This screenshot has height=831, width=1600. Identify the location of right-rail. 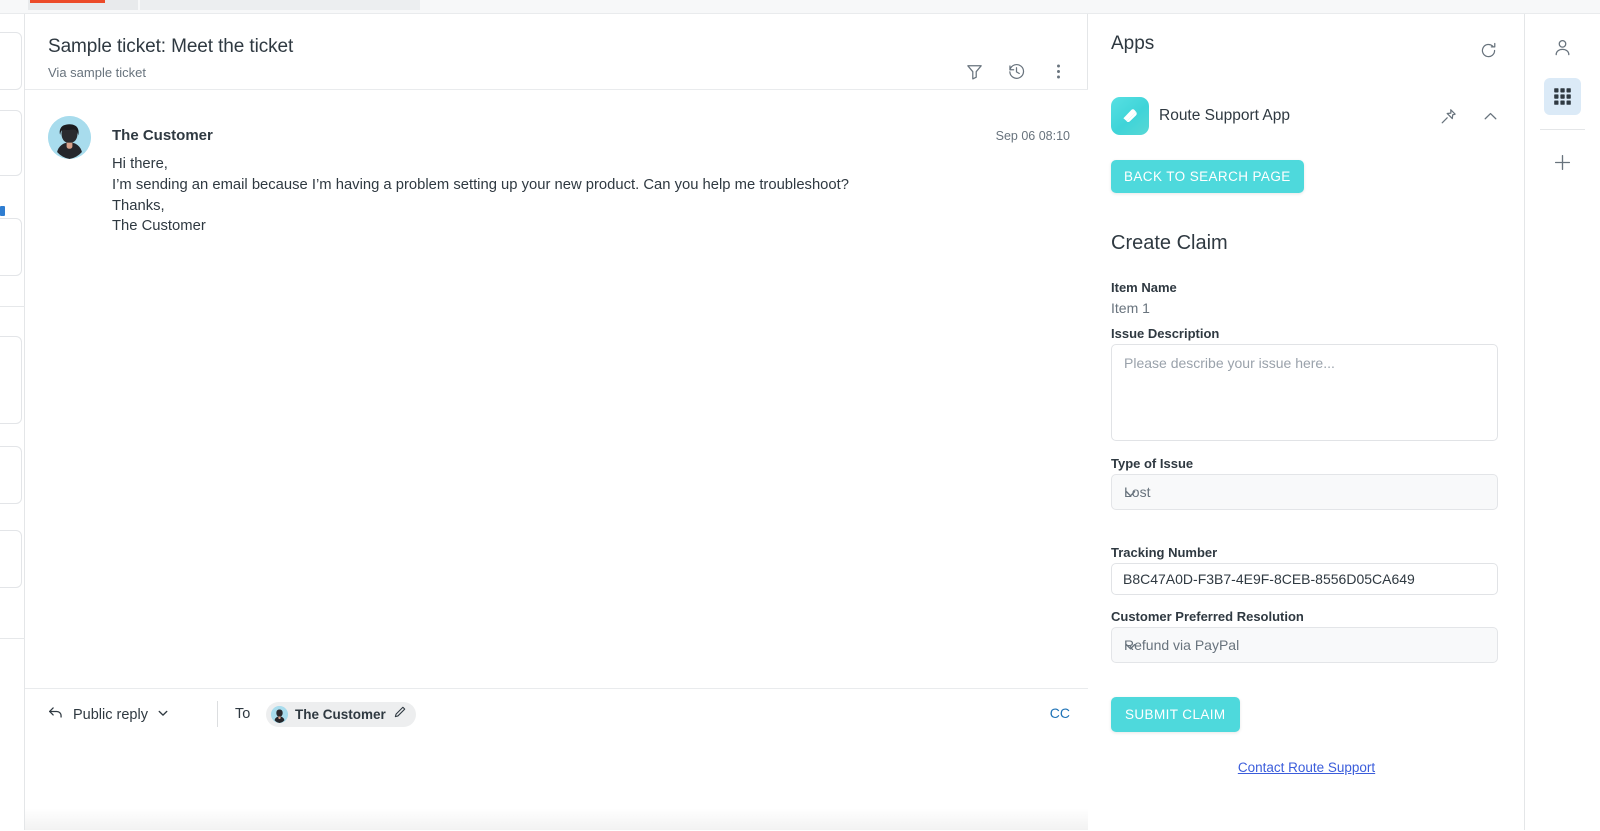
(1562, 422).